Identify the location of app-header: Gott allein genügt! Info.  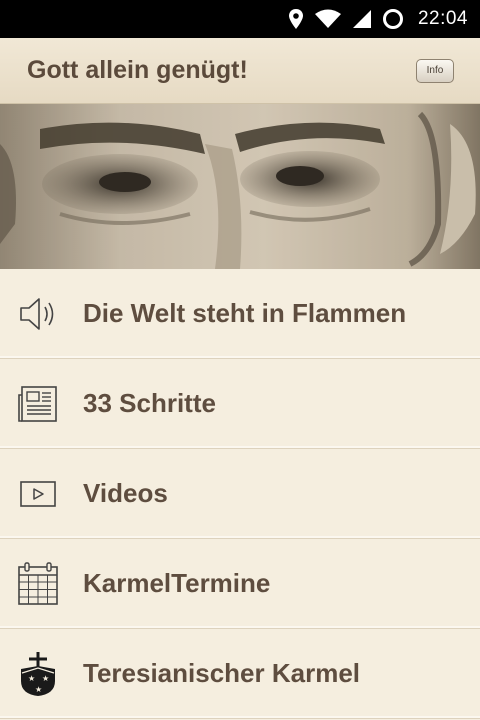
(240, 71).